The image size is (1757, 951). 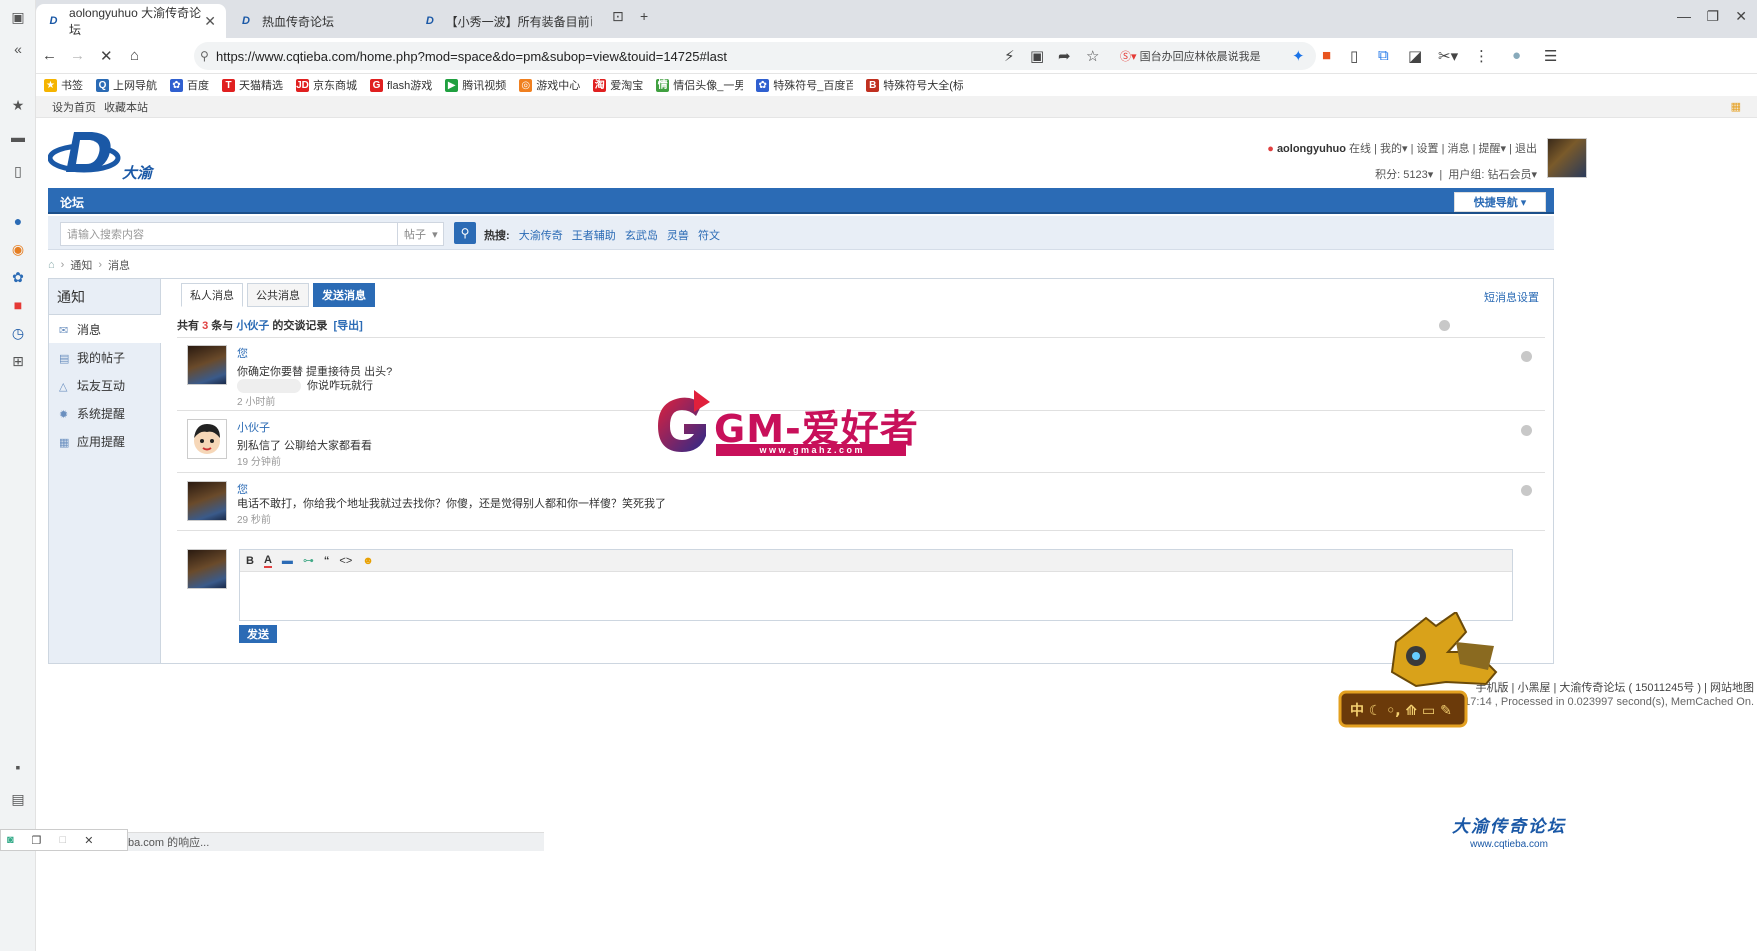 What do you see at coordinates (106, 56) in the screenshot?
I see `stop-icon: ✕` at bounding box center [106, 56].